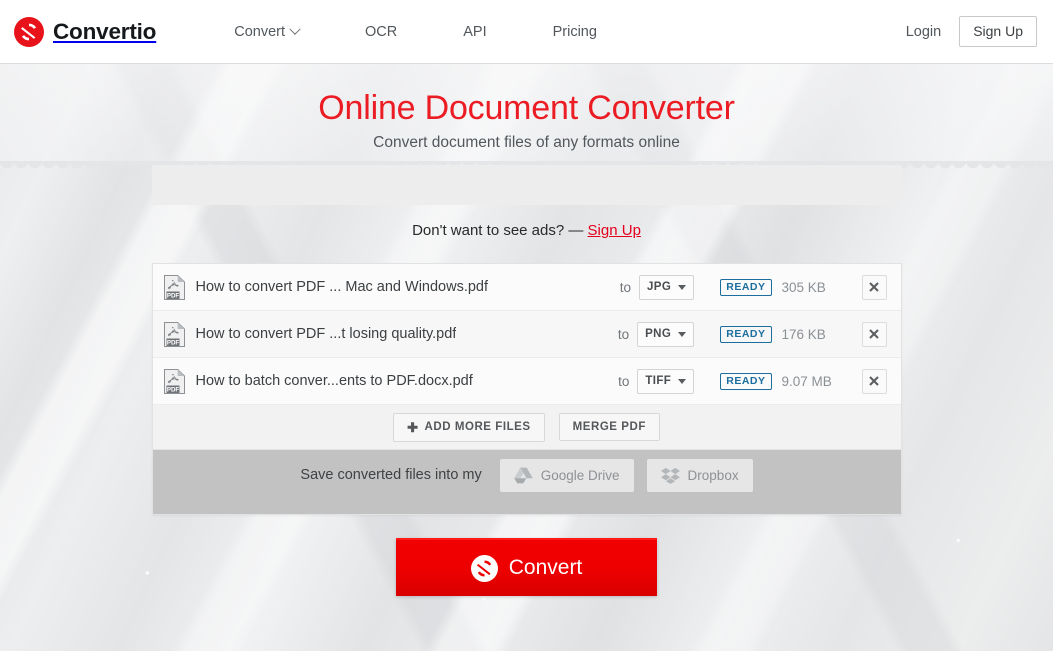 The height and width of the screenshot is (651, 1053). I want to click on google-drive-label: Google Drive, so click(580, 475).